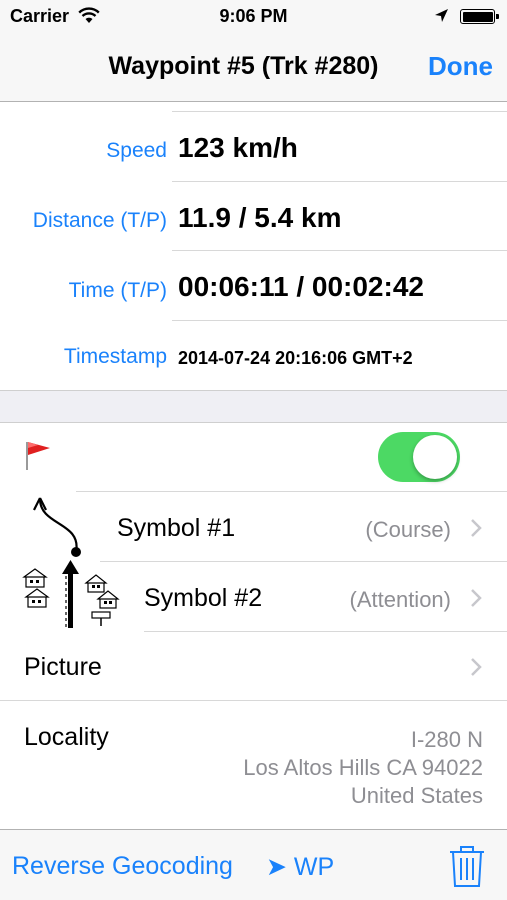  I want to click on trash-icon, so click(467, 866).